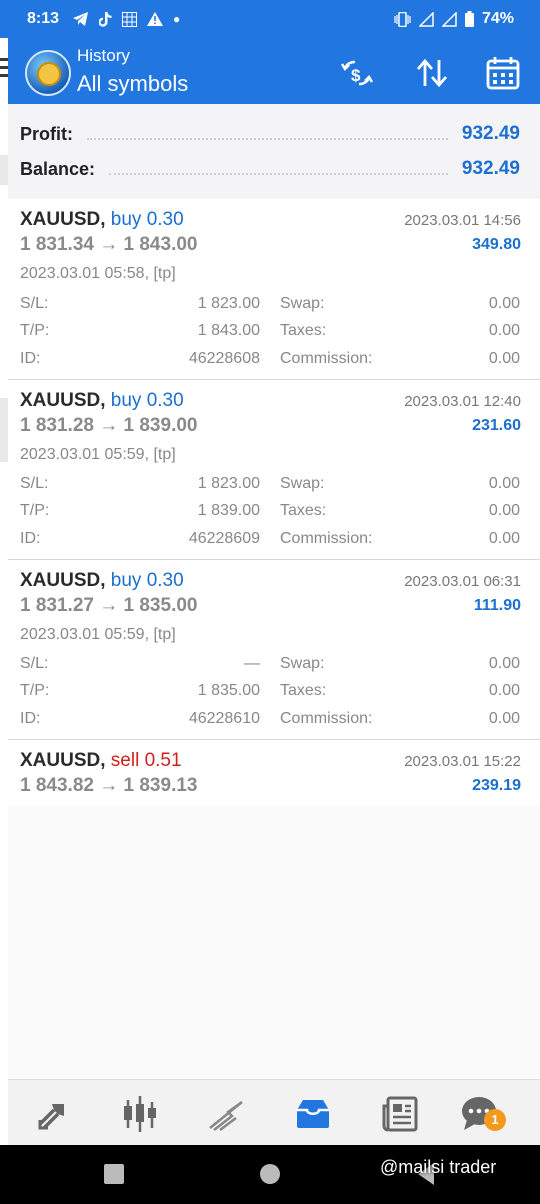 The image size is (540, 1204). Describe the element at coordinates (43, 18) in the screenshot. I see `status-time: 8:13` at that location.